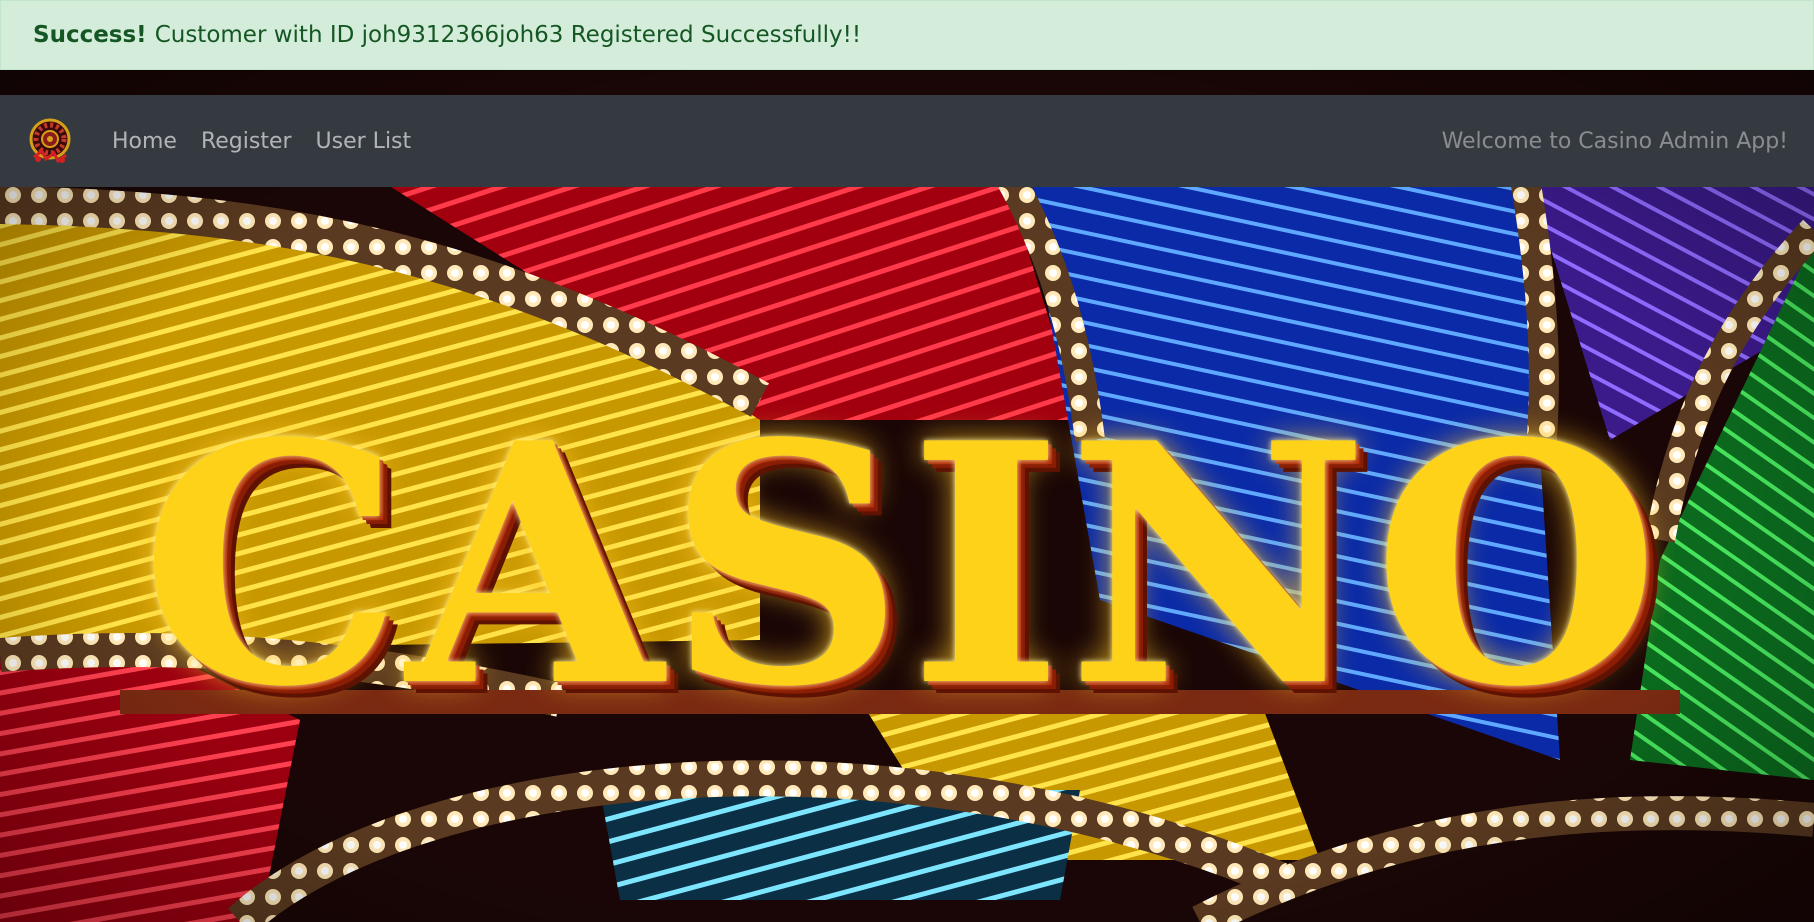 The height and width of the screenshot is (922, 1814). I want to click on sign-letter: C, so click(271, 565).